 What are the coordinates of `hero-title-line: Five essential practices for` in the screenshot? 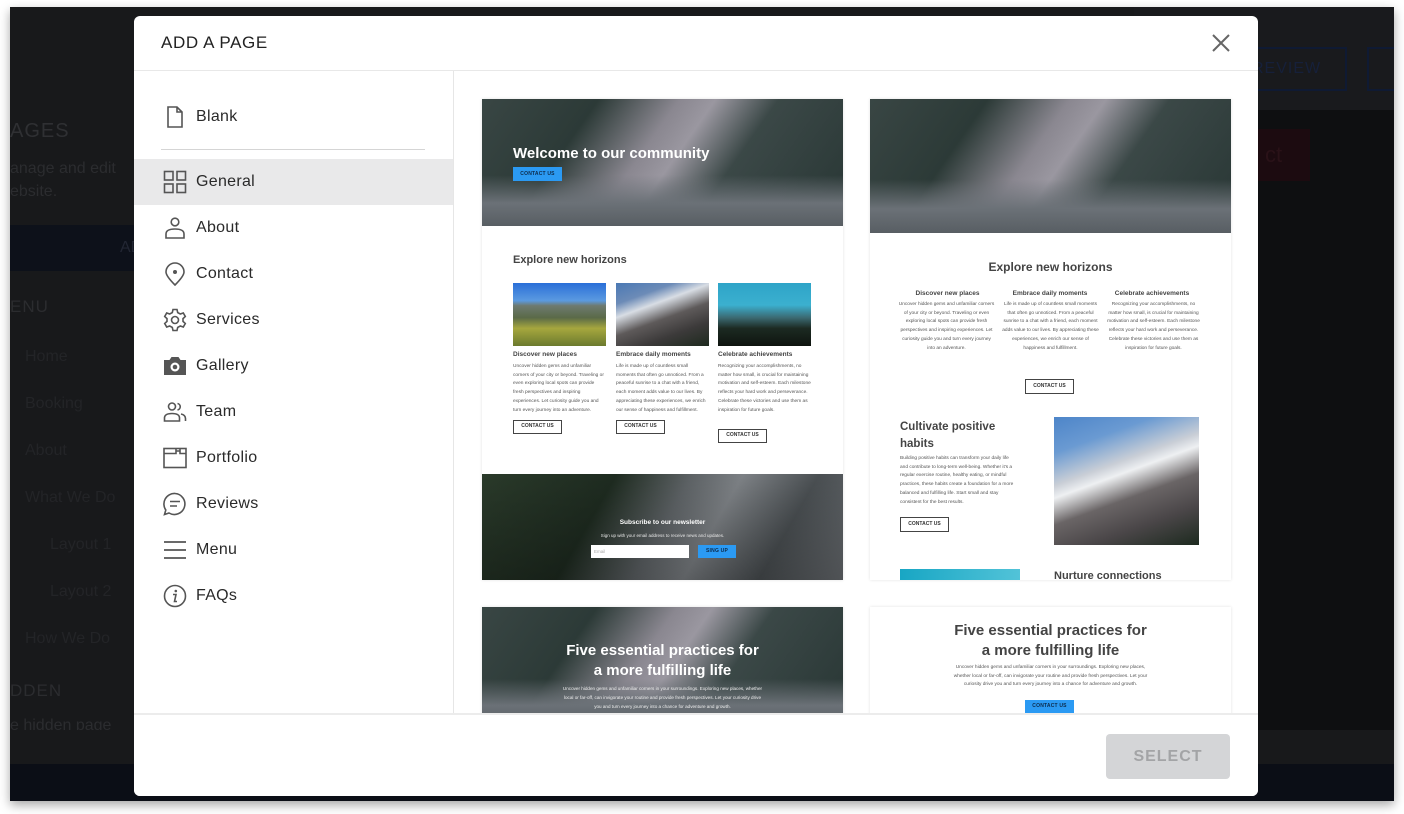 It's located at (662, 650).